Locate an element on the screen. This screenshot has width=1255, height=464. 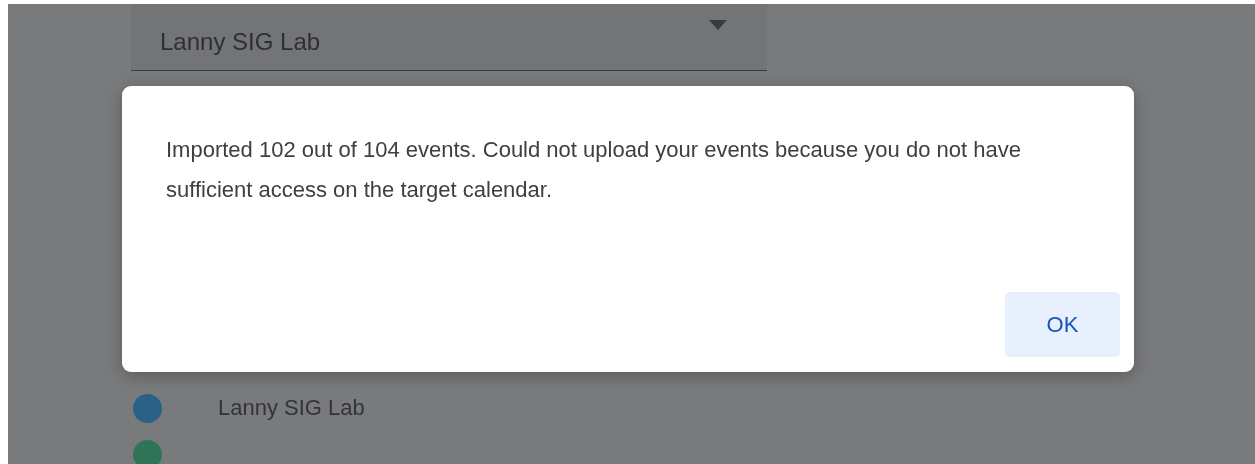
ok-button: OK is located at coordinates (1062, 324).